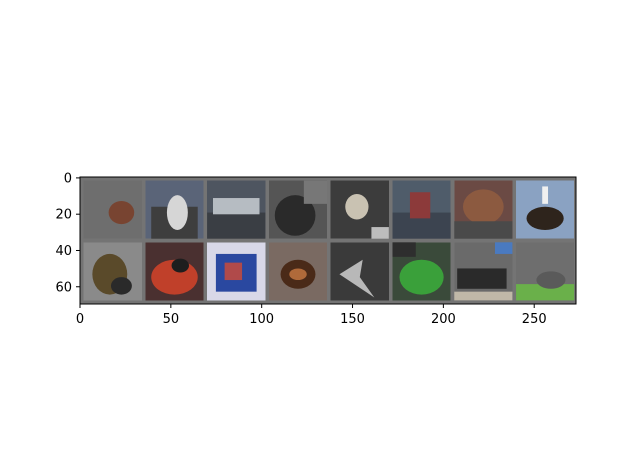  I want to click on y-tick-label: 40, so click(63, 251).